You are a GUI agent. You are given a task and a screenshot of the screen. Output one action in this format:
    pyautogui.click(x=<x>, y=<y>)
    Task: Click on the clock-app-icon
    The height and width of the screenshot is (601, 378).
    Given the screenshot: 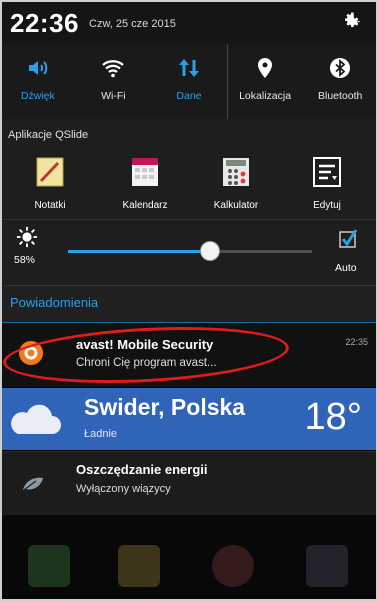 What is the action you would take?
    pyautogui.click(x=233, y=566)
    